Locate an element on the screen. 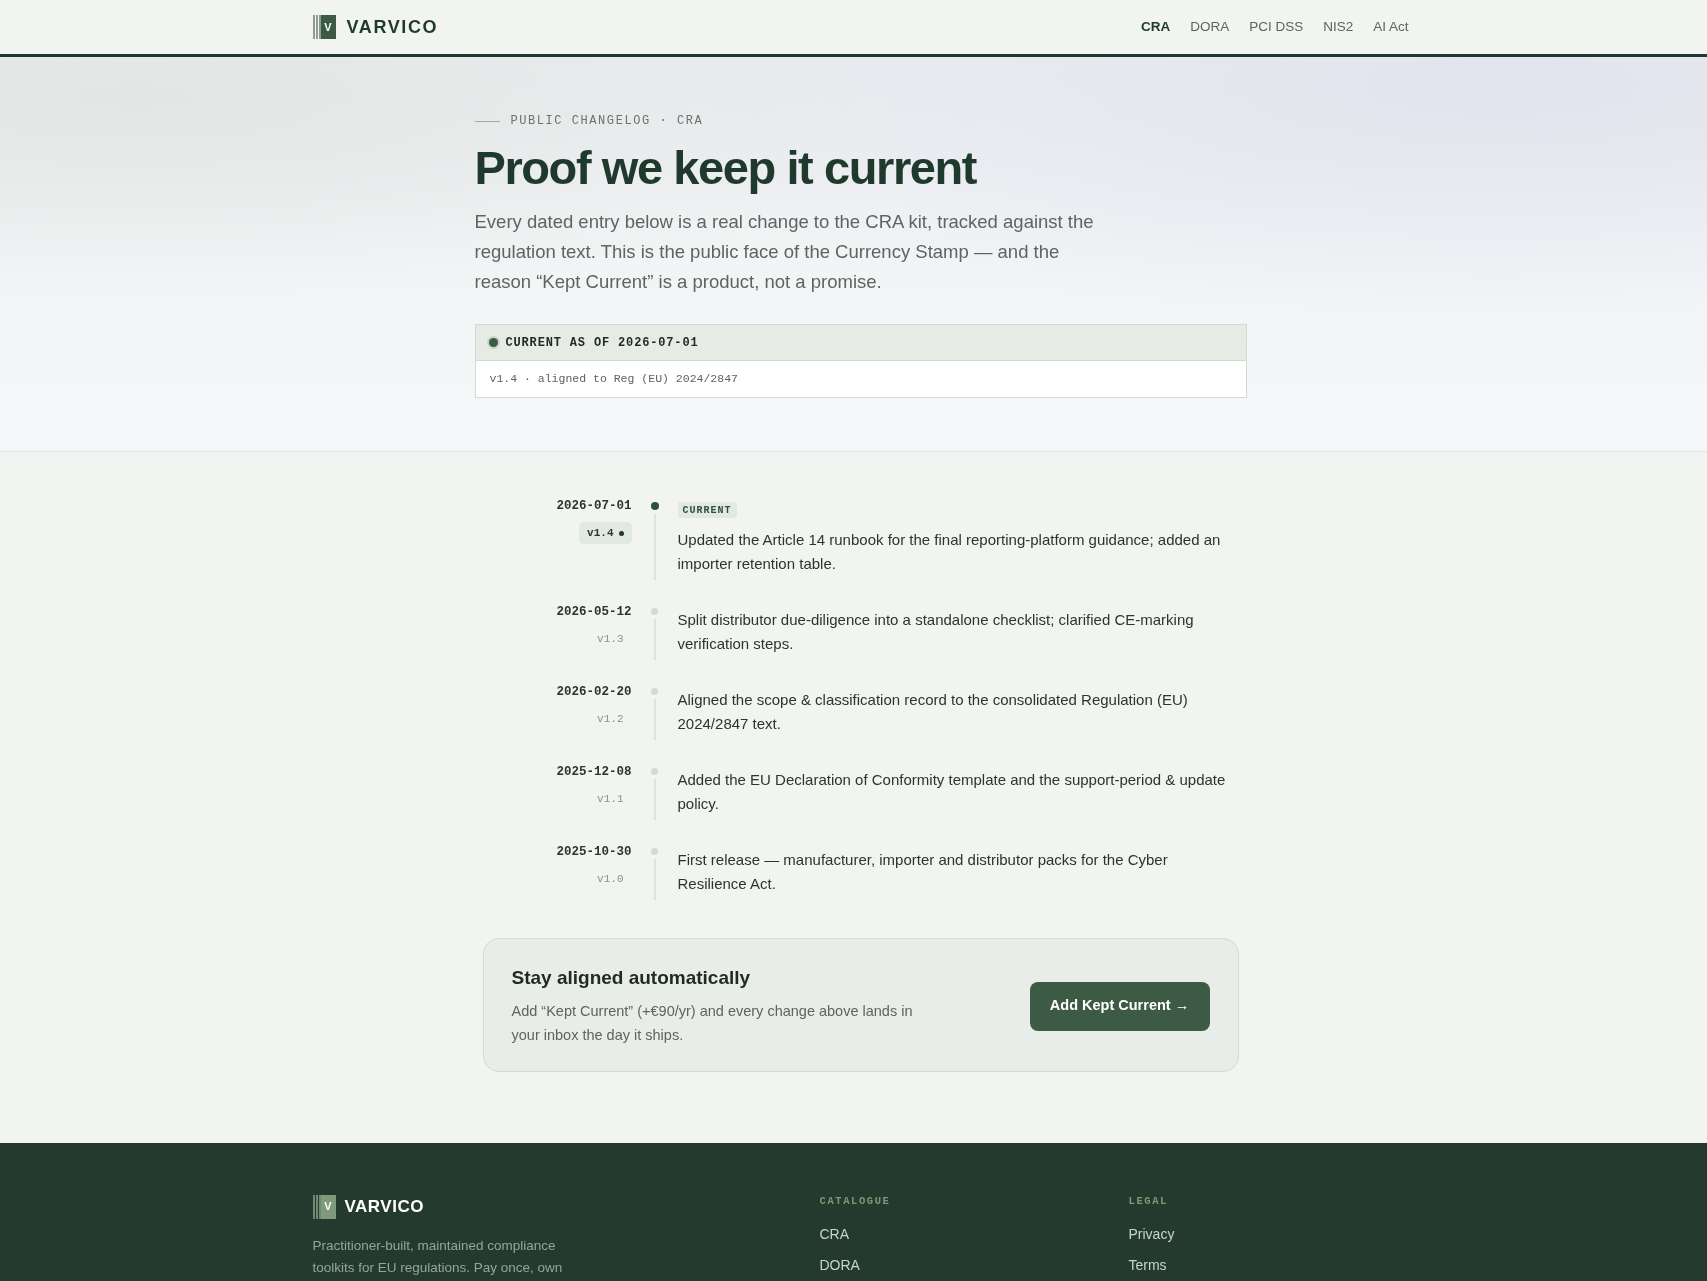 This screenshot has width=1707, height=1281. nav-link: PCI DSS is located at coordinates (1276, 27).